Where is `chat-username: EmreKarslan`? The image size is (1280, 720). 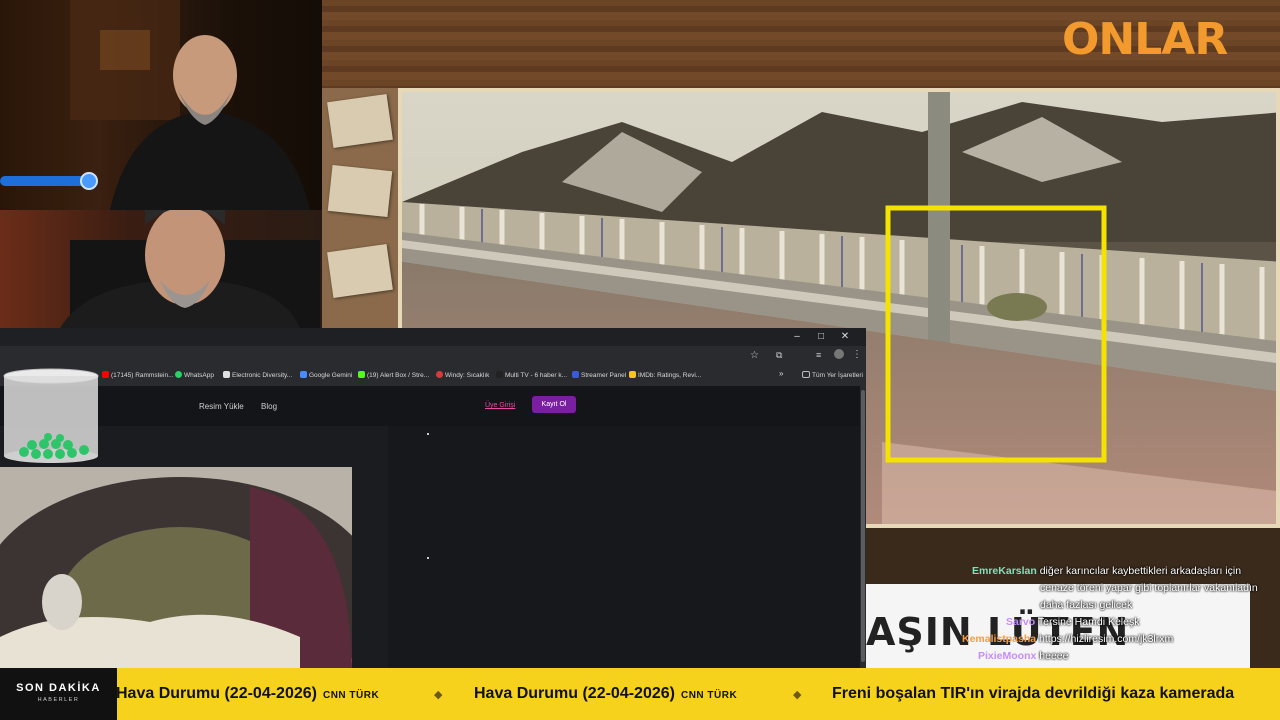 chat-username: EmreKarslan is located at coordinates (1004, 571).